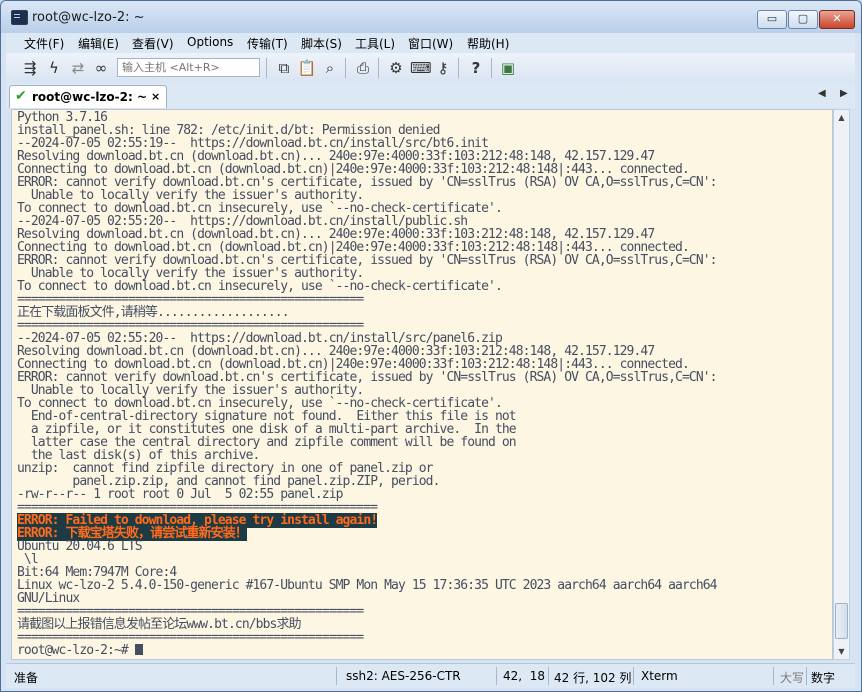  Describe the element at coordinates (363, 68) in the screenshot. I see `print-icon: ⎙` at that location.